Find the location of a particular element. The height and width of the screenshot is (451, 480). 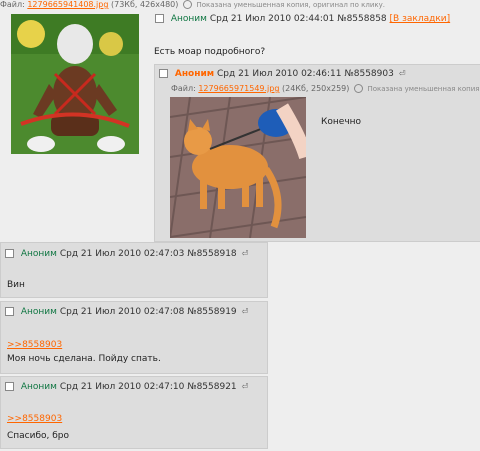

op-checkbox is located at coordinates (159, 18).